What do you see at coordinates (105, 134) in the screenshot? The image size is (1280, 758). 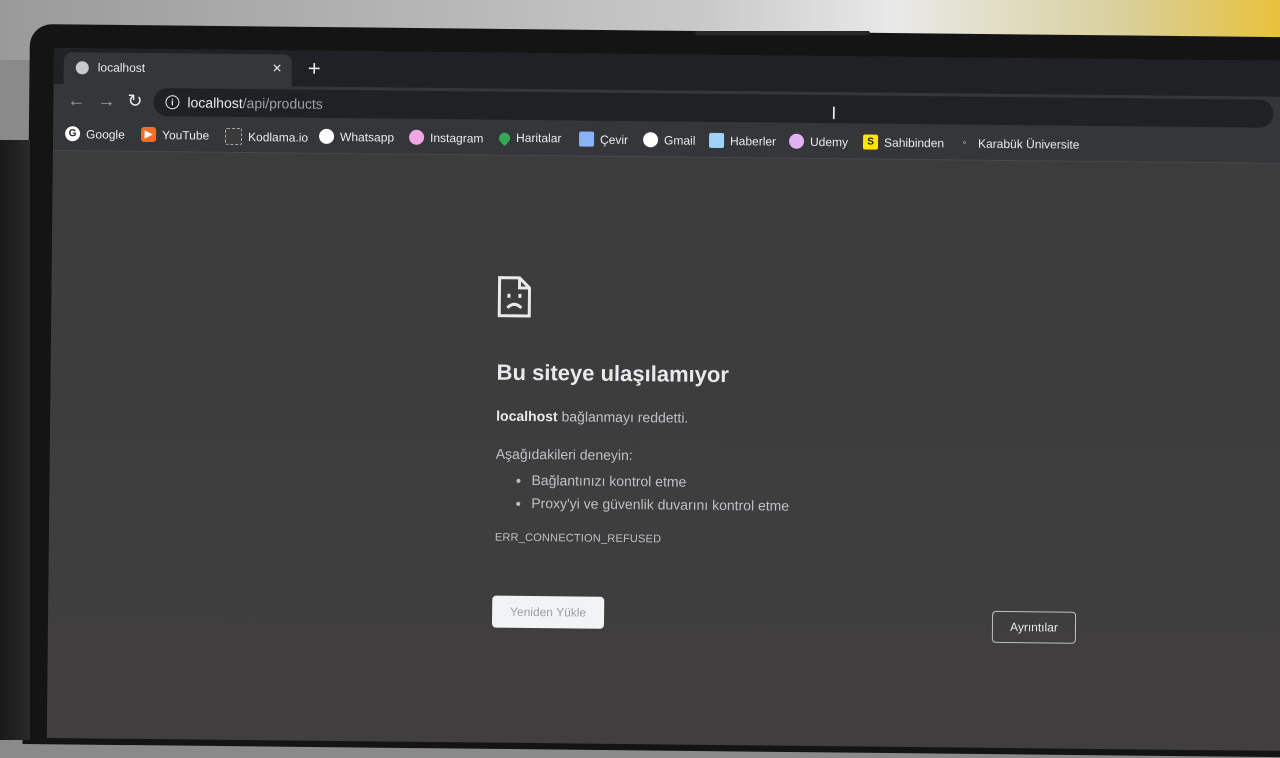 I see `bookmark-label: Google` at bounding box center [105, 134].